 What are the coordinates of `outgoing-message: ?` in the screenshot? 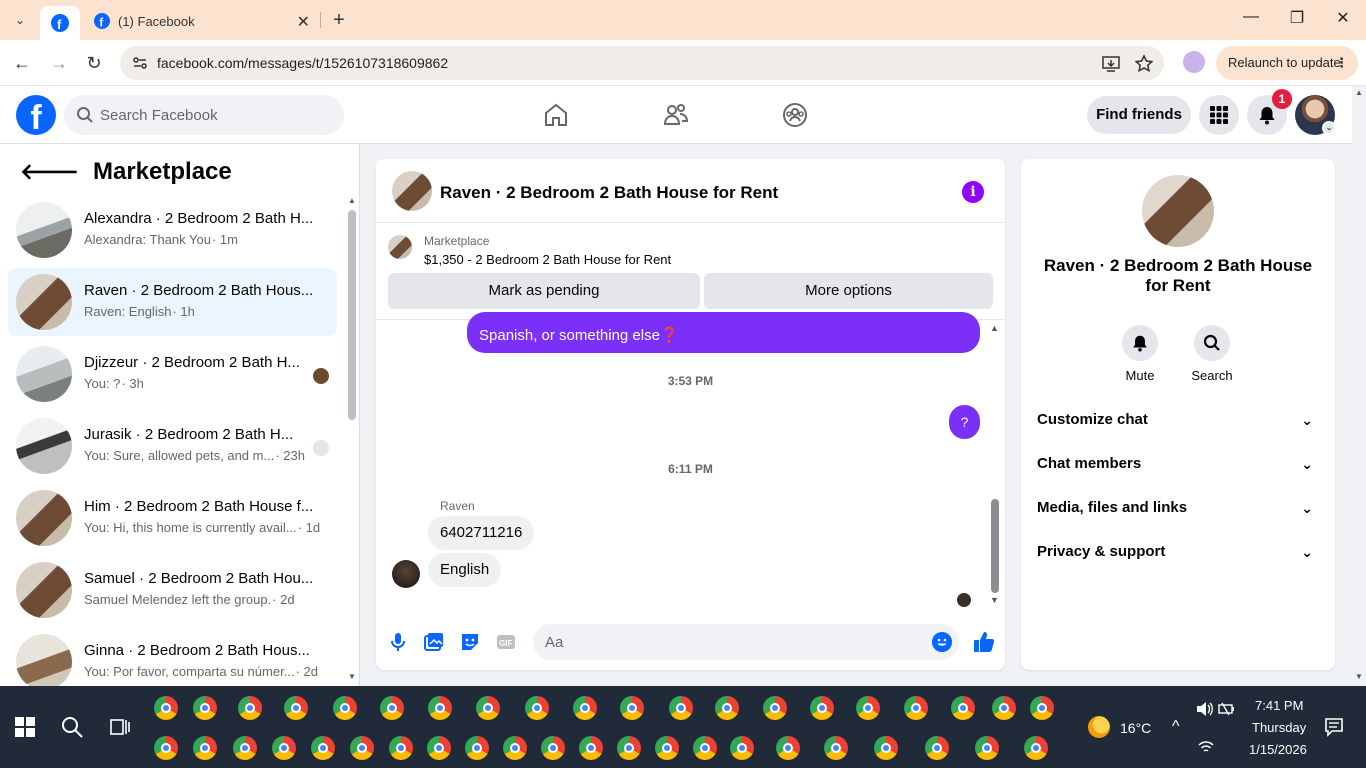 It's located at (964, 422).